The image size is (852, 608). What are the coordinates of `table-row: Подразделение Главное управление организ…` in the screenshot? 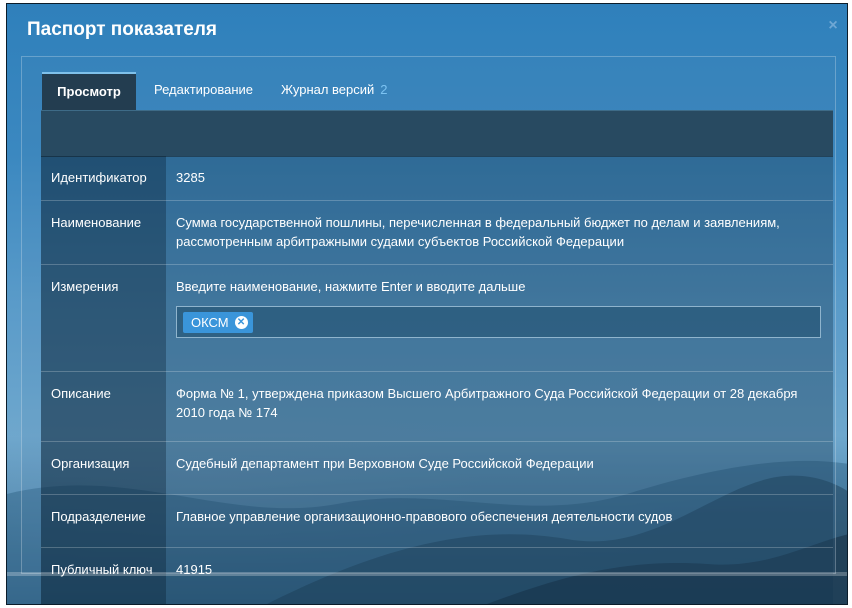 It's located at (437, 521).